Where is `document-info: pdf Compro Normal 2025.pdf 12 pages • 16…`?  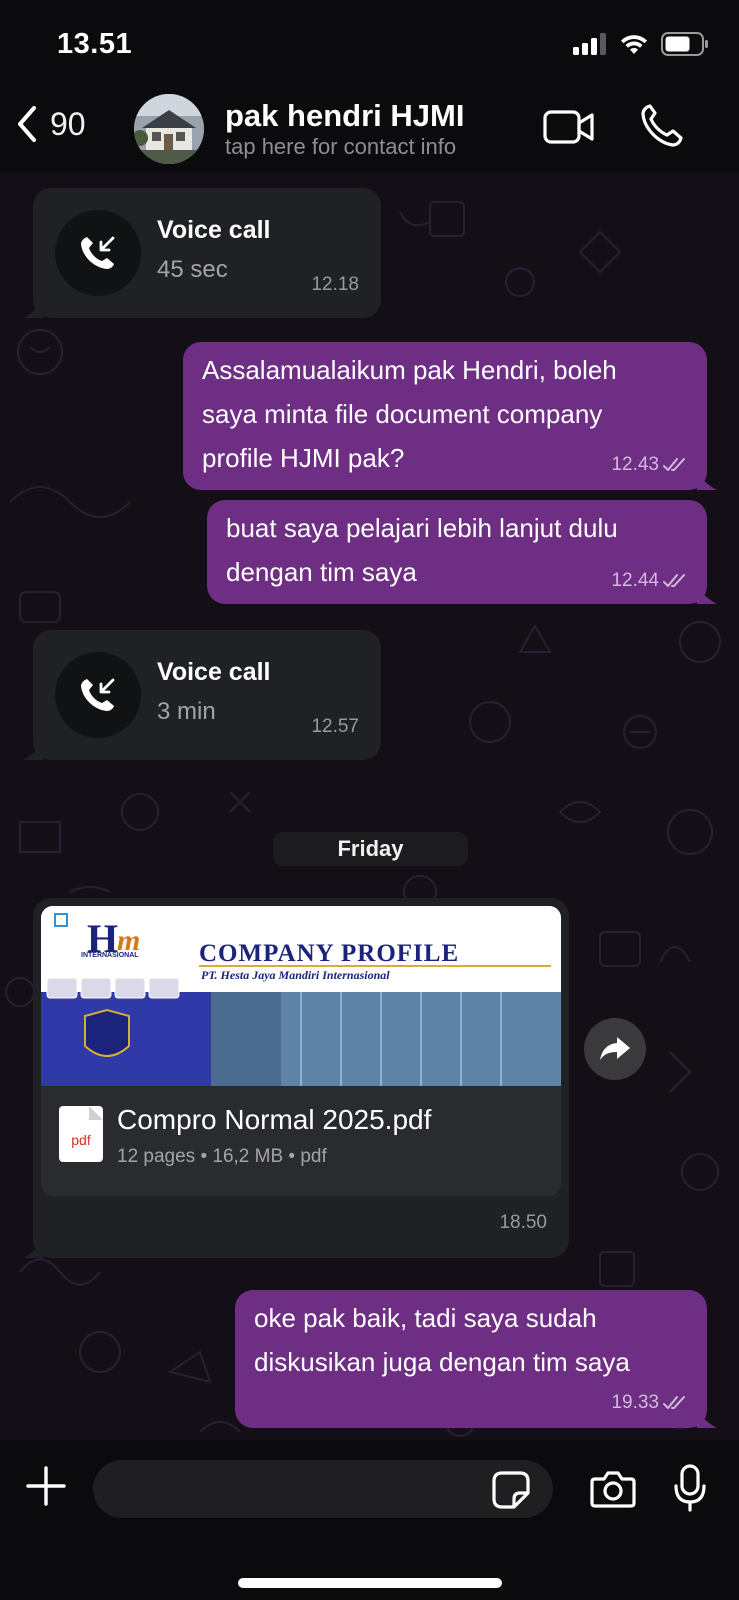 document-info: pdf Compro Normal 2025.pdf 12 pages • 16… is located at coordinates (301, 1141).